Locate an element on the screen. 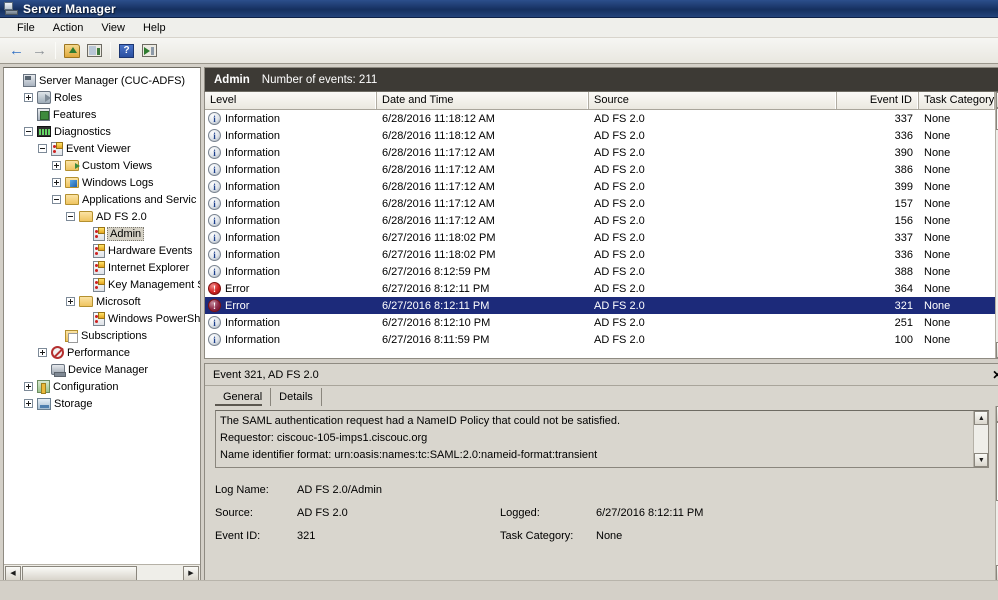 The height and width of the screenshot is (600, 998). features-icon is located at coordinates (43, 114).